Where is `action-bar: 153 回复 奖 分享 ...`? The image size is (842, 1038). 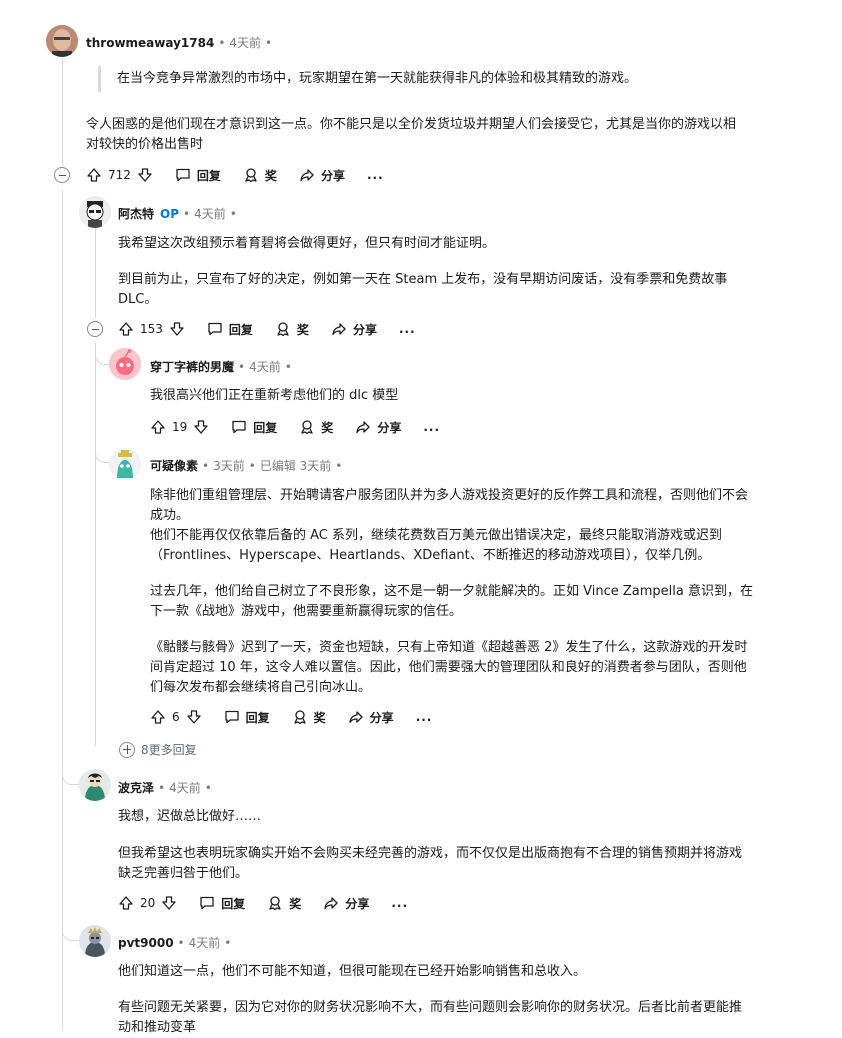
action-bar: 153 回复 奖 分享 ... is located at coordinates (278, 329).